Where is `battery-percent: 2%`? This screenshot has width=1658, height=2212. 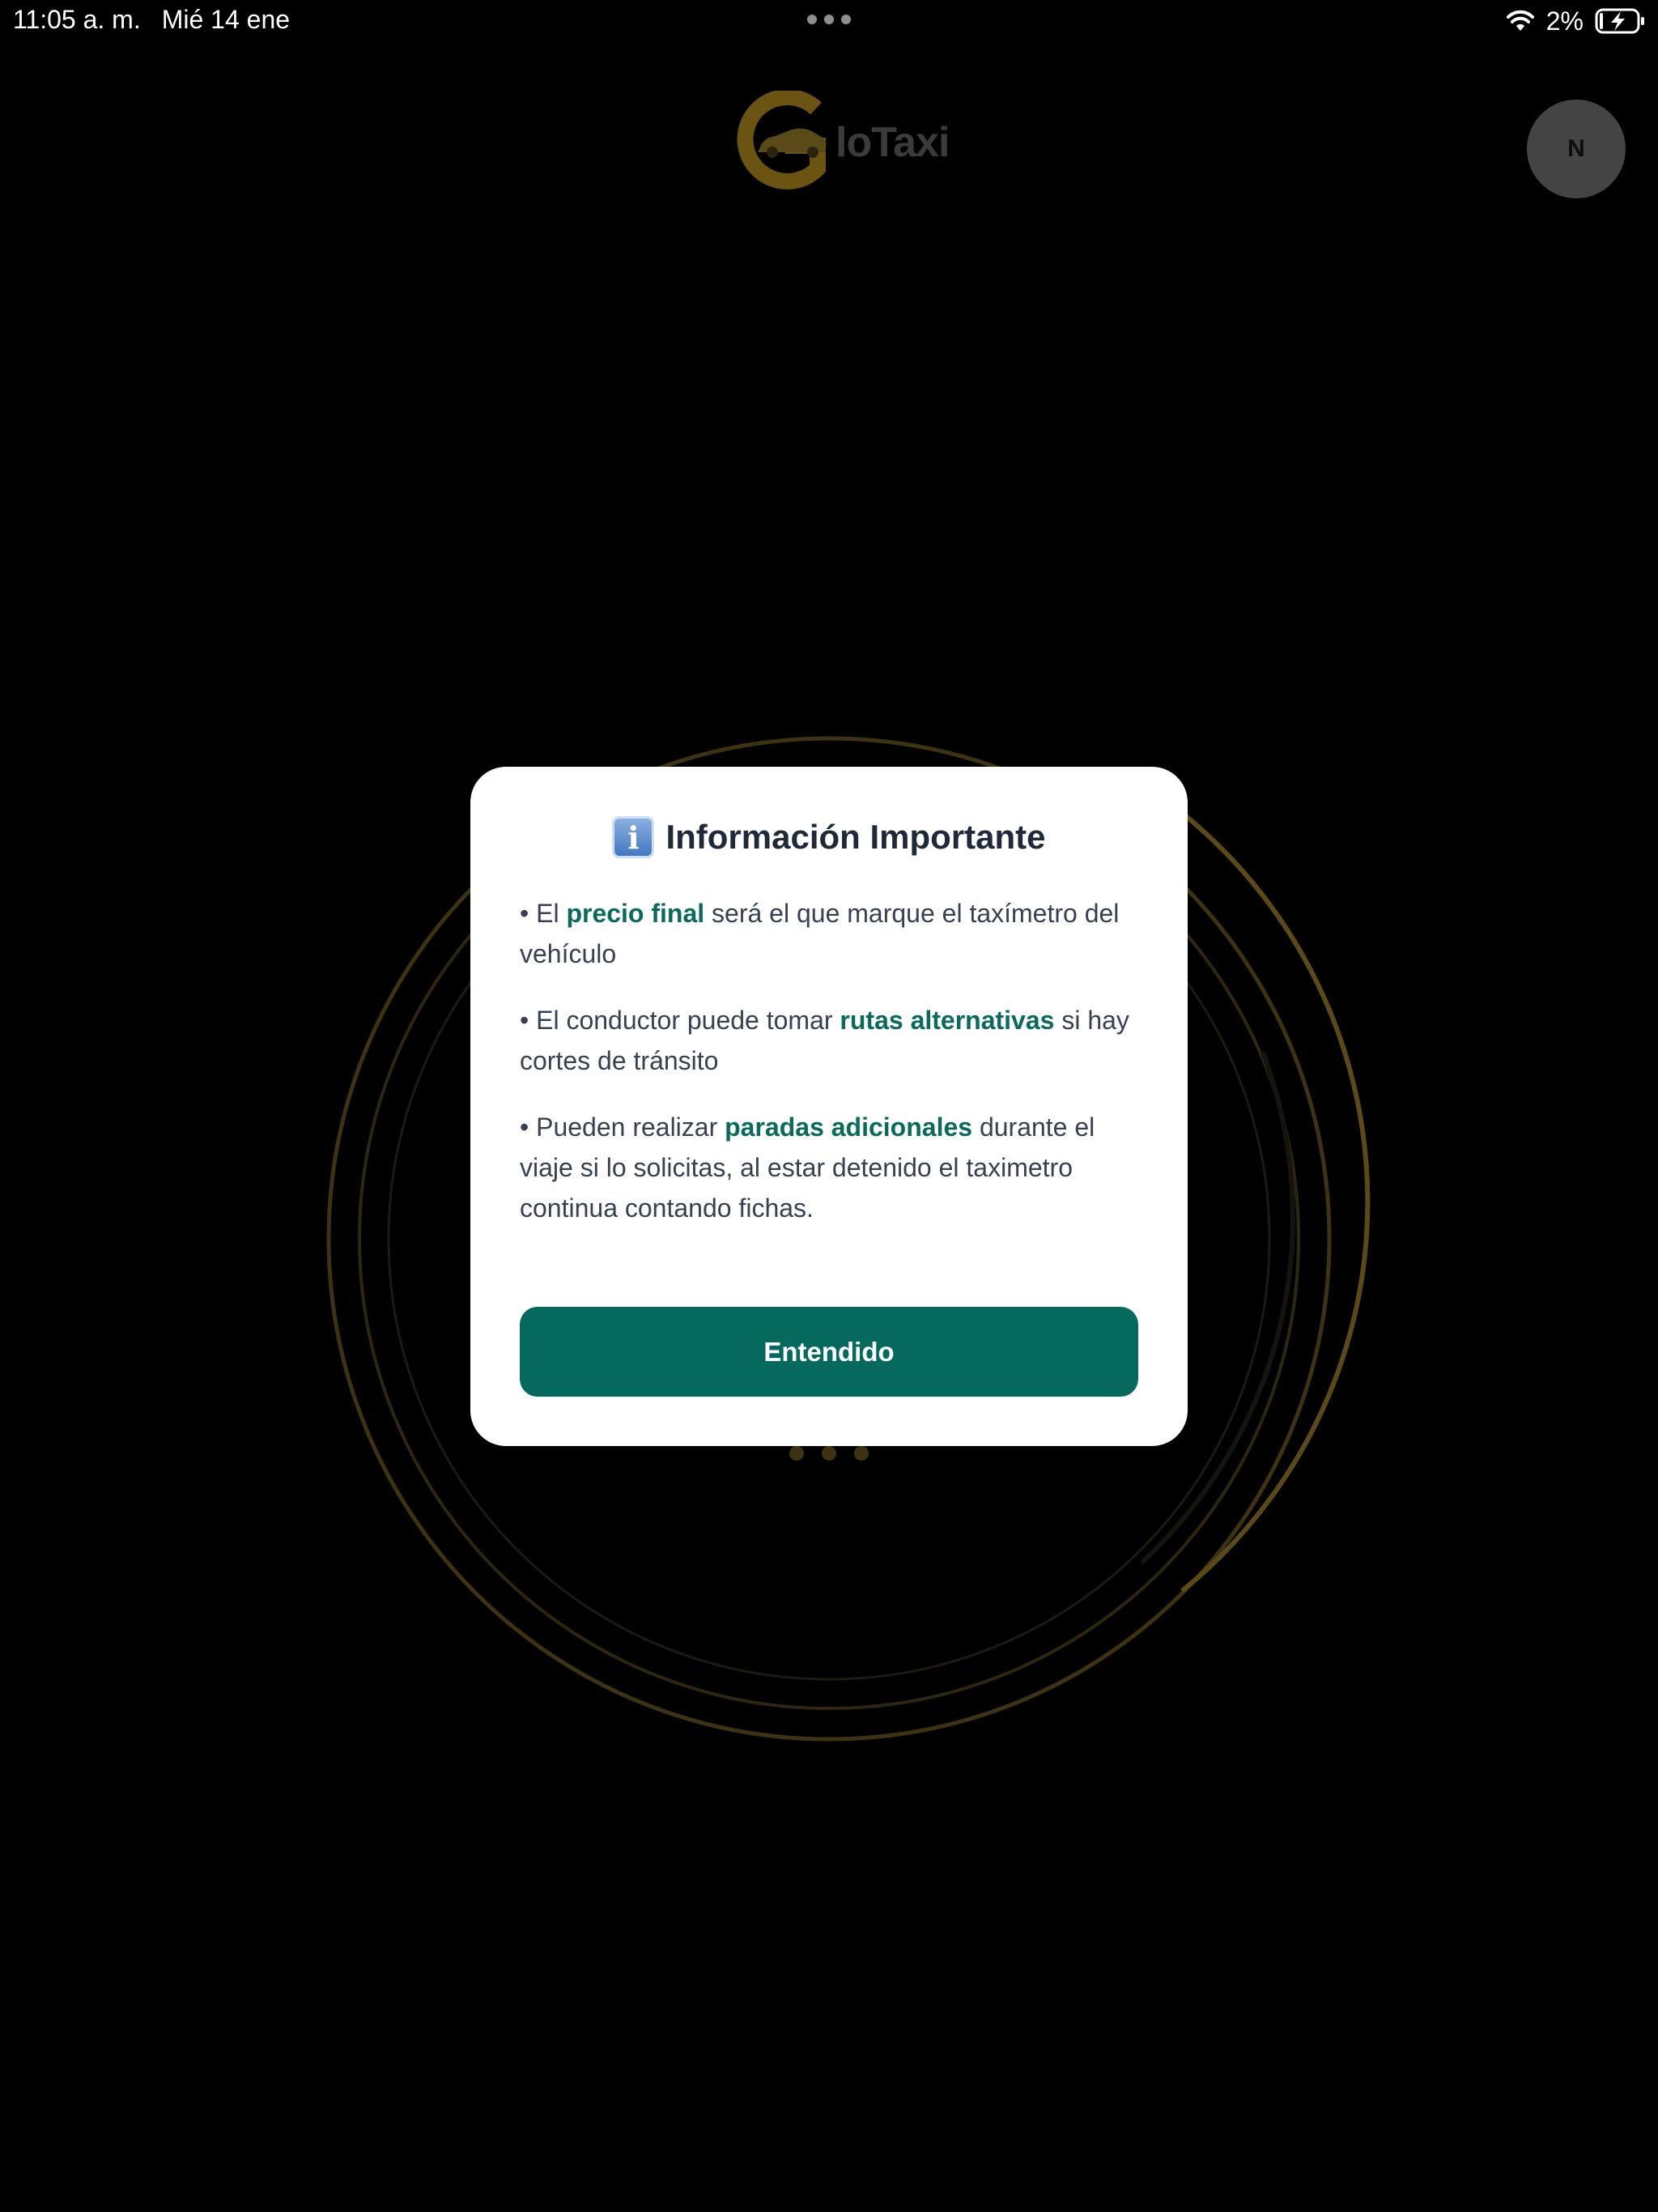
battery-percent: 2% is located at coordinates (1564, 21).